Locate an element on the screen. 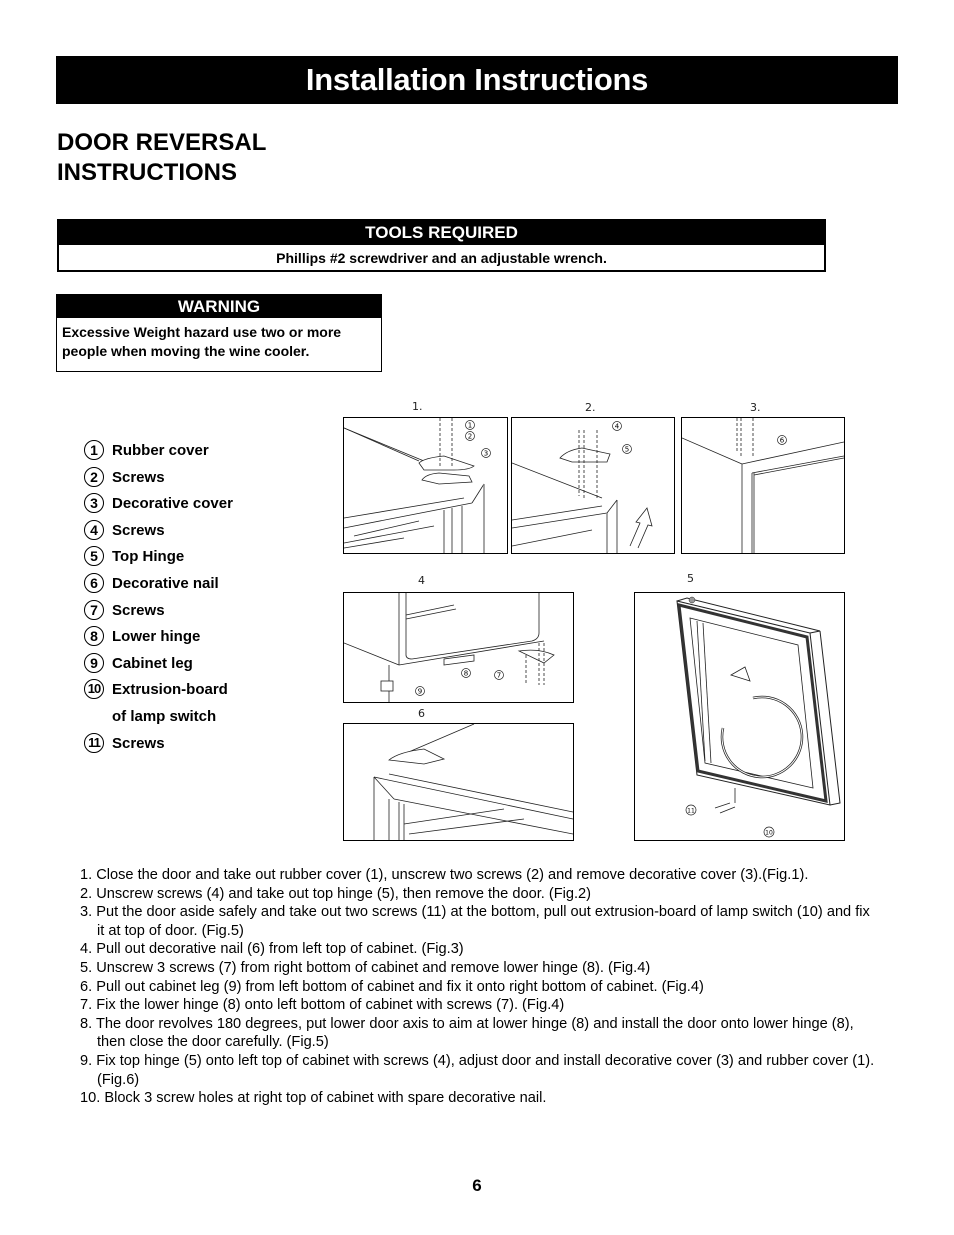  part-number-badge: 5 is located at coordinates (94, 556).